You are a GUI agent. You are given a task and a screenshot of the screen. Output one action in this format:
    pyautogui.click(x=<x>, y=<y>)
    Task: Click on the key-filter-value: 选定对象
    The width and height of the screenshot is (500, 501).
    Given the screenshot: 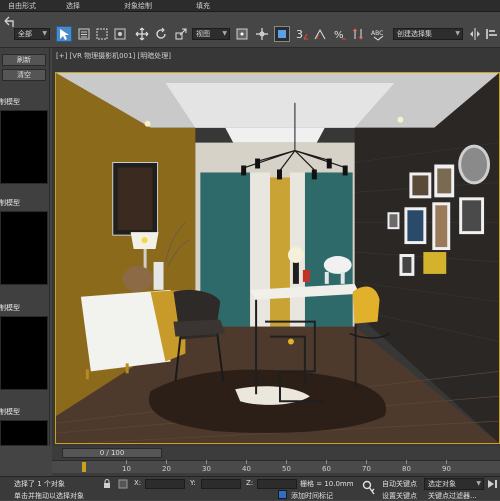 What is the action you would take?
    pyautogui.click(x=442, y=484)
    